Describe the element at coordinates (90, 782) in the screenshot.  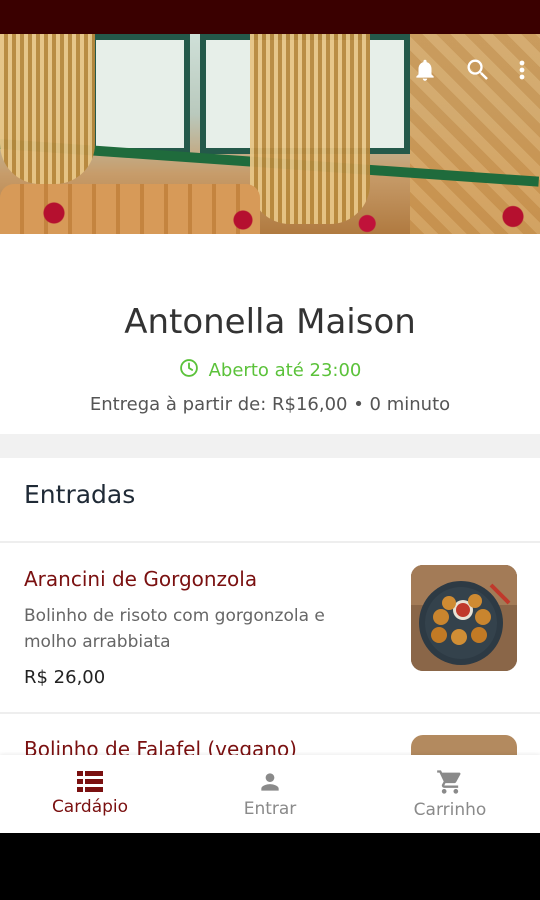
I see `list-icon` at that location.